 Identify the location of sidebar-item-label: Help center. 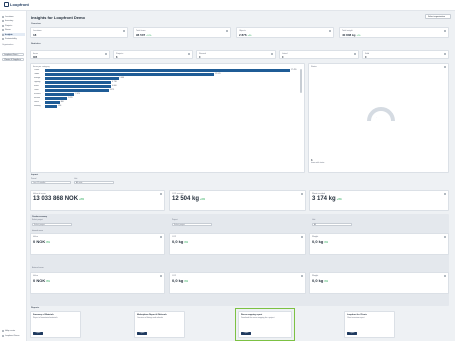
(10, 330).